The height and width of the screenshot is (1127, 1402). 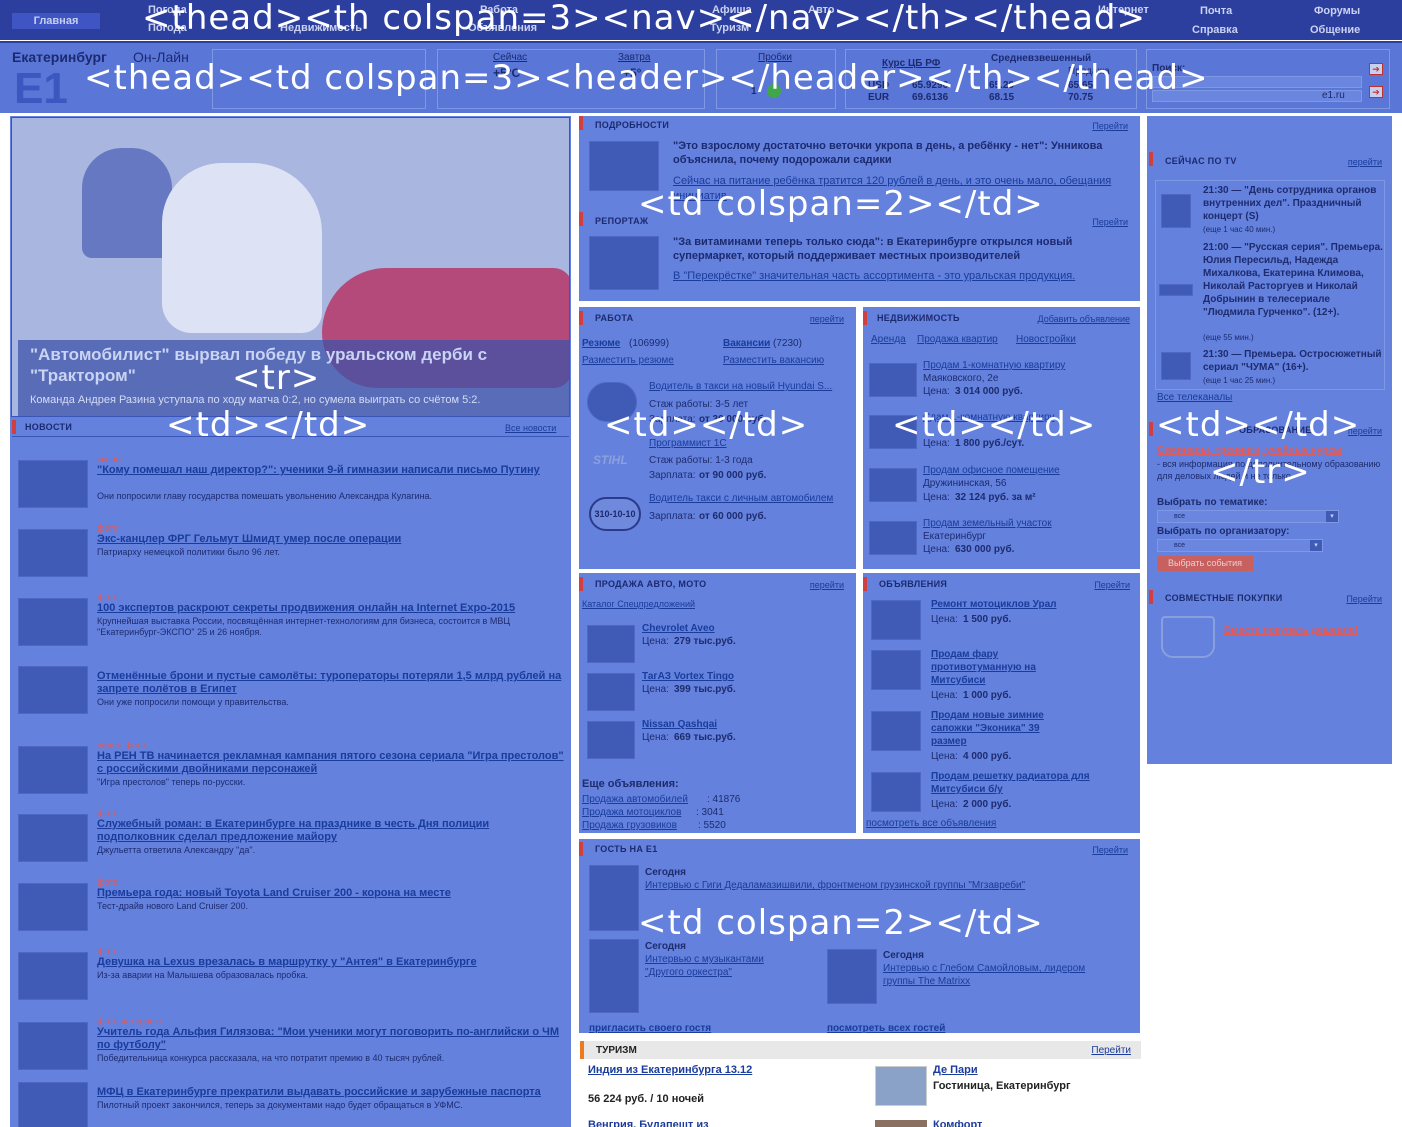 I want to click on channel-2-icon, so click(x=1176, y=290).